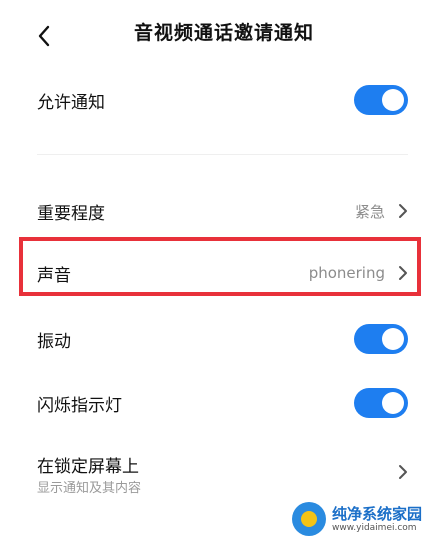 The image size is (448, 543). Describe the element at coordinates (381, 403) in the screenshot. I see `flash-light-toggle` at that location.